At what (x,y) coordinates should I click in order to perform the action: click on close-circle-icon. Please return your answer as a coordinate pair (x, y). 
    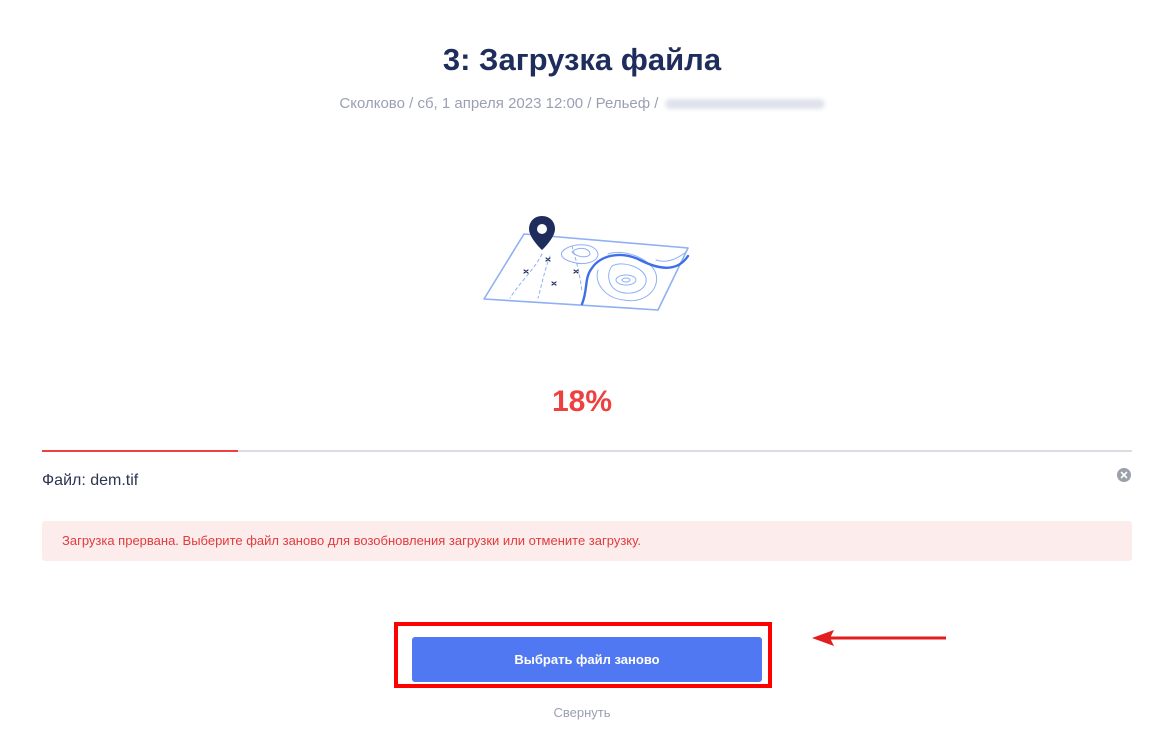
    Looking at the image, I should click on (1124, 475).